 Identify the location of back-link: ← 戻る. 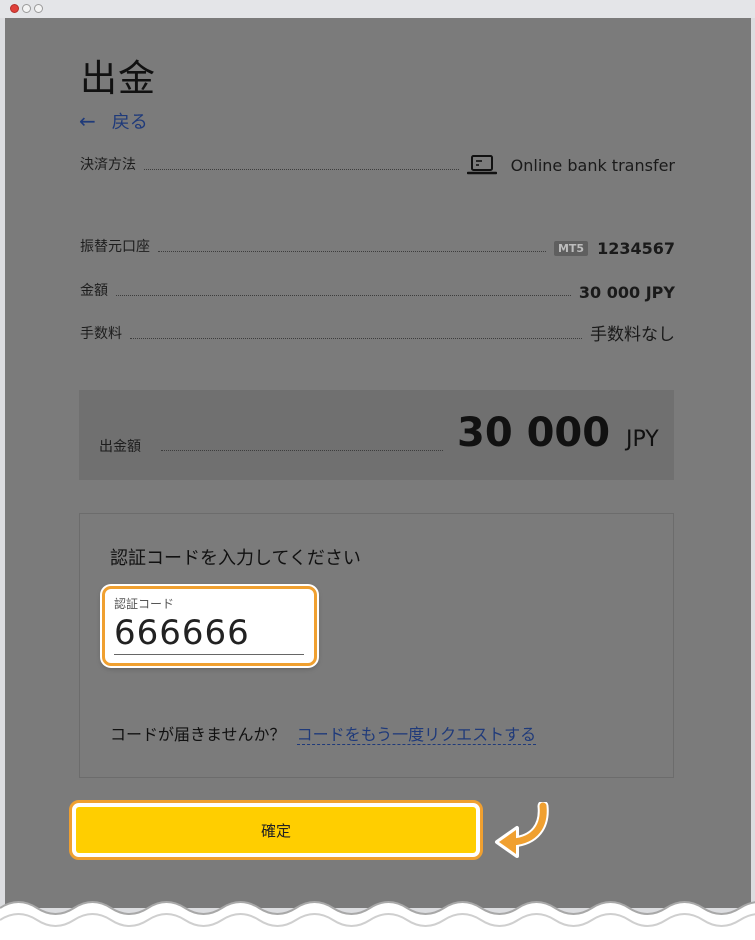
(113, 121).